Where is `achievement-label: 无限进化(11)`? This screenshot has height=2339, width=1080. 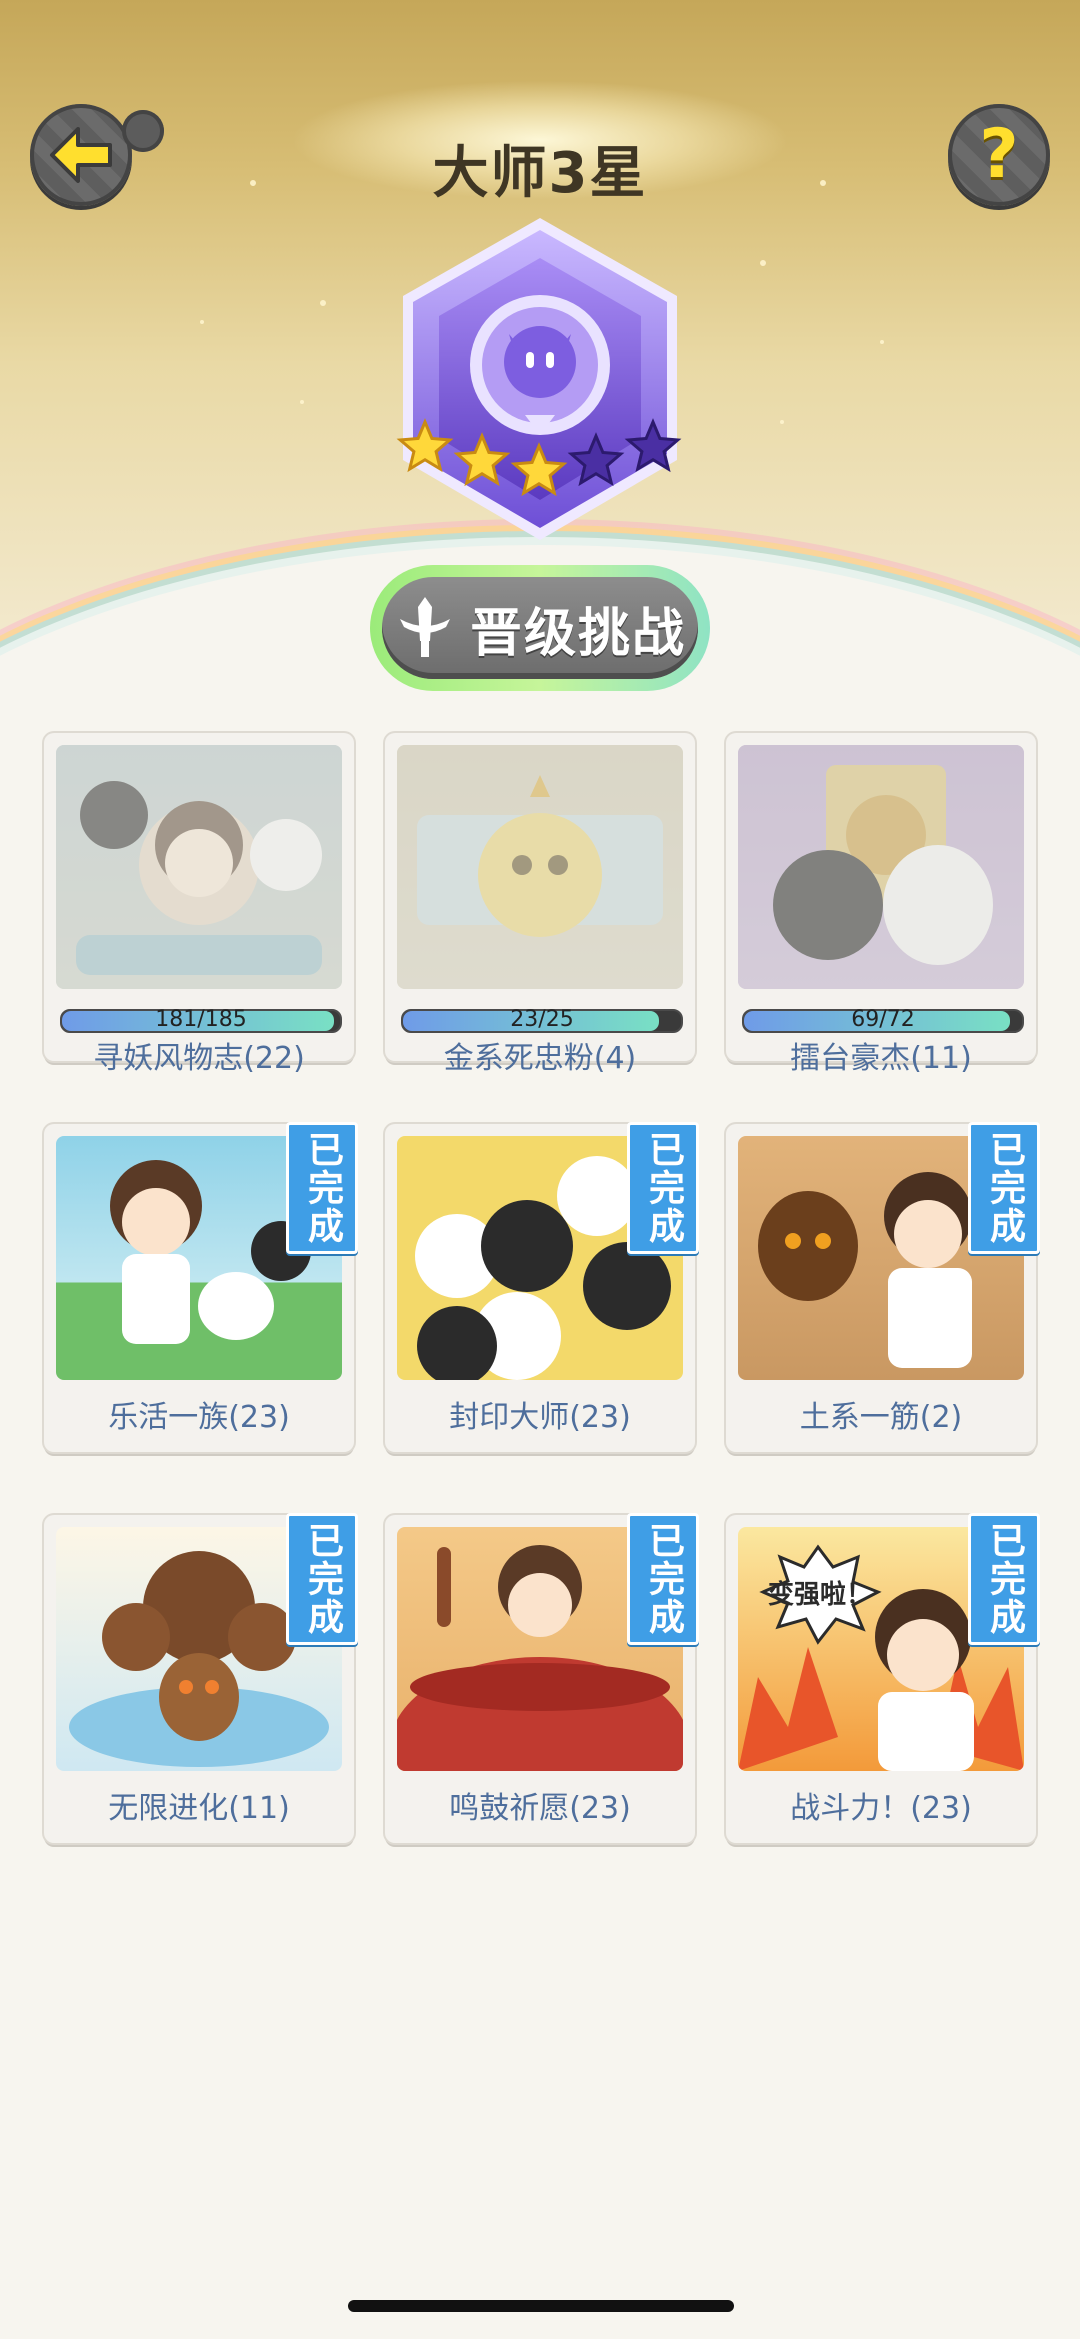 achievement-label: 无限进化(11) is located at coordinates (199, 1808).